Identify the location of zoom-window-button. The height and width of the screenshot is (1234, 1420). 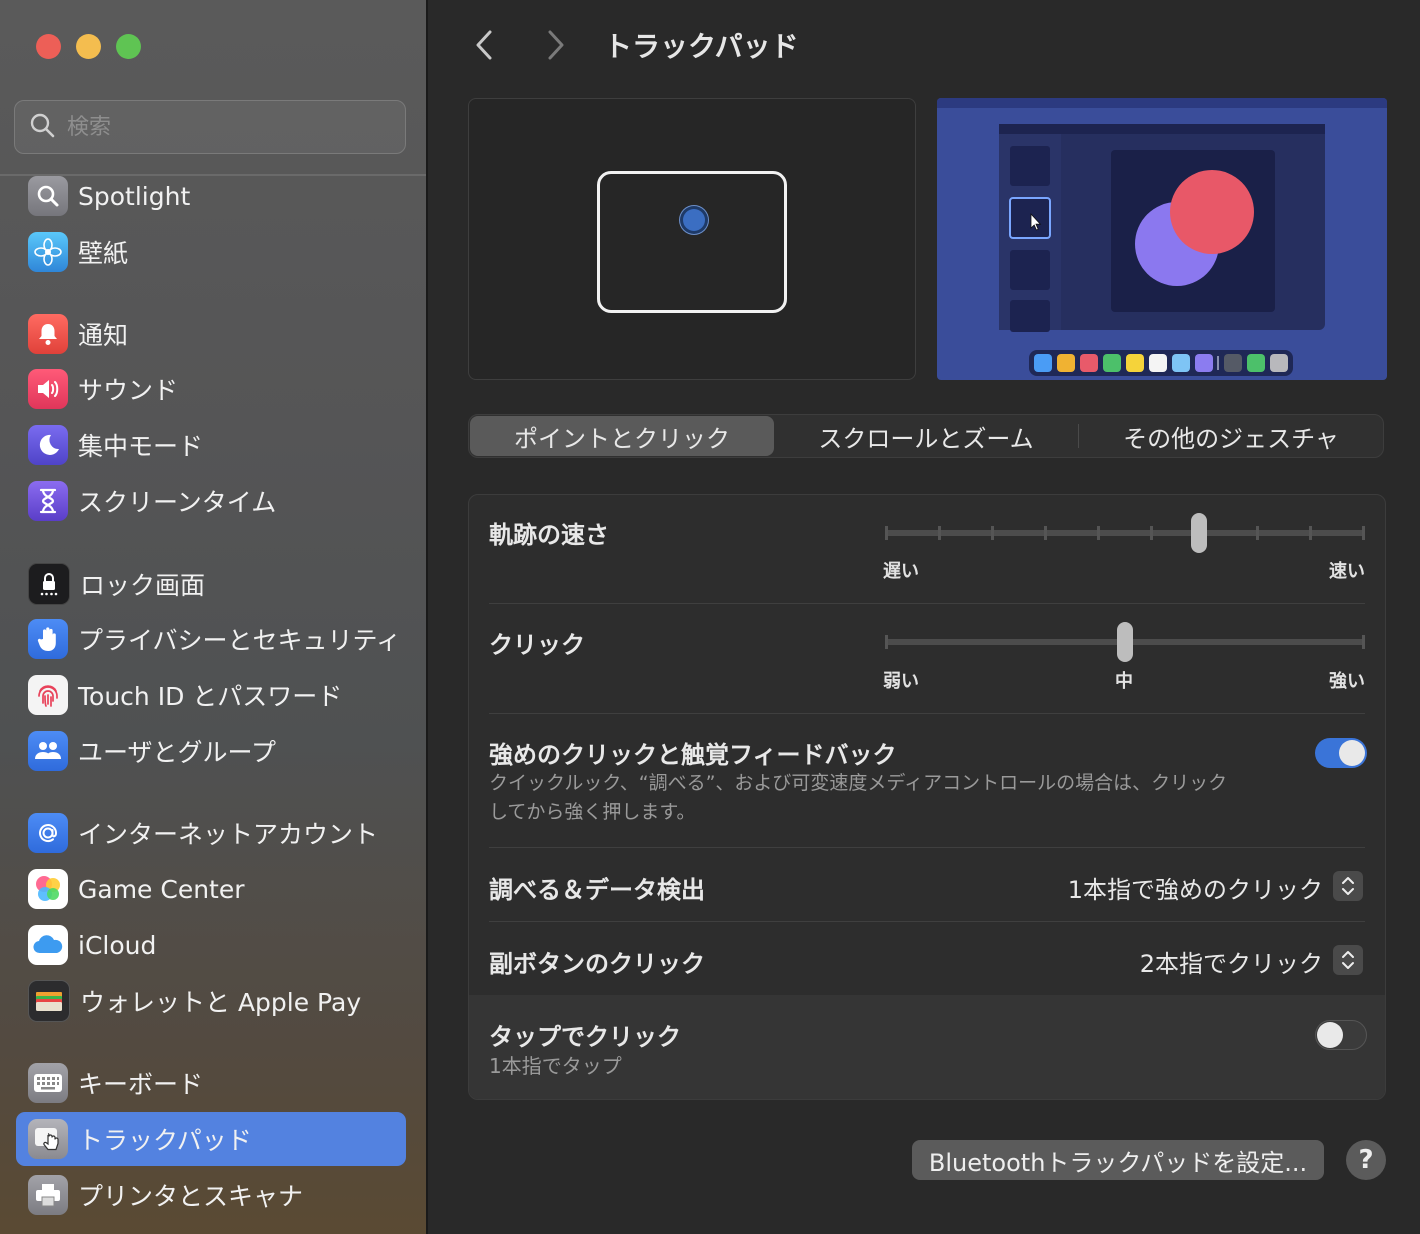
(128, 46).